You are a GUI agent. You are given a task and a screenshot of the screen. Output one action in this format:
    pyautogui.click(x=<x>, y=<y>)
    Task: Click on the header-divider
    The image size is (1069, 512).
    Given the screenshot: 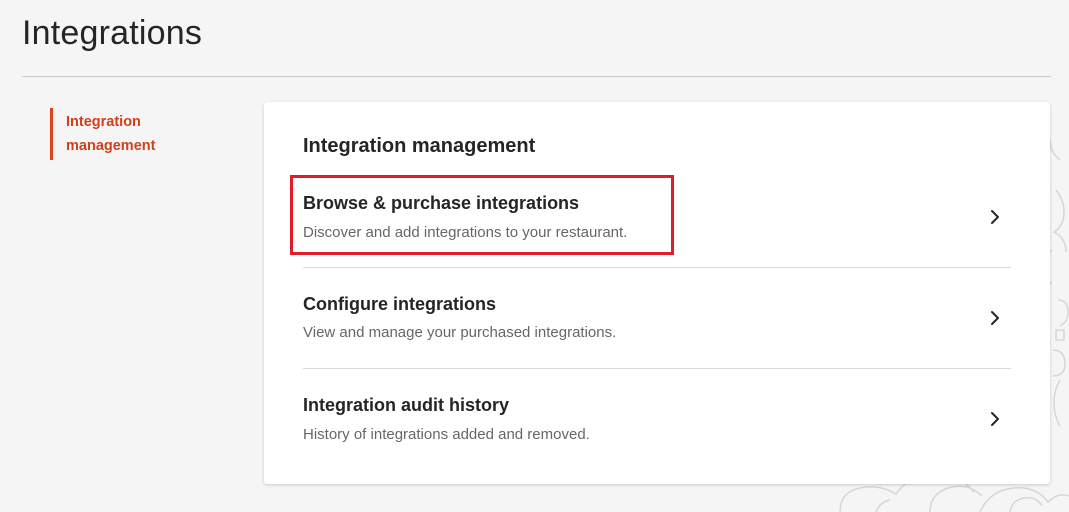 What is the action you would take?
    pyautogui.click(x=536, y=76)
    